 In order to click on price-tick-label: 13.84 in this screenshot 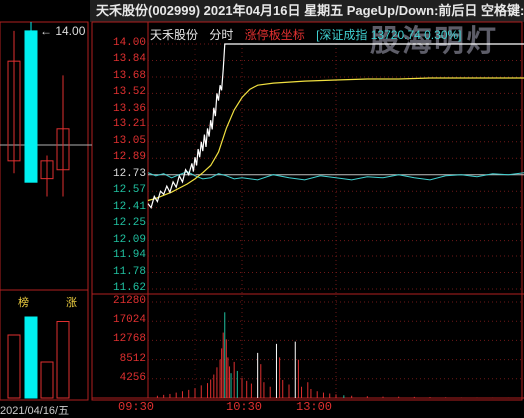, I will do `click(129, 59)`.